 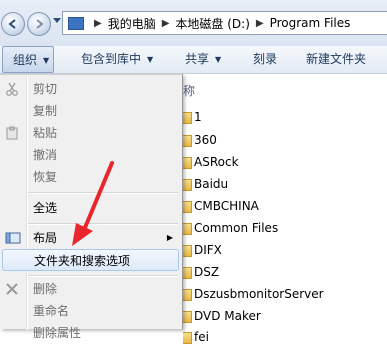 I want to click on menu-item-select-all: 全选, so click(x=90, y=208).